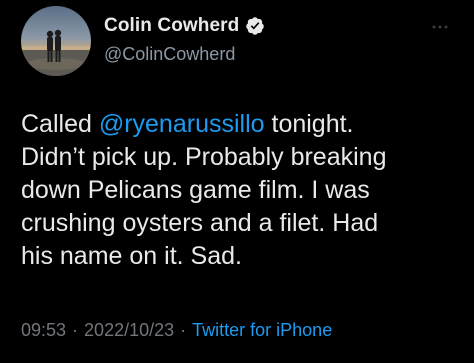  Describe the element at coordinates (182, 124) in the screenshot. I see `mention-link: @ryenarussillo` at that location.